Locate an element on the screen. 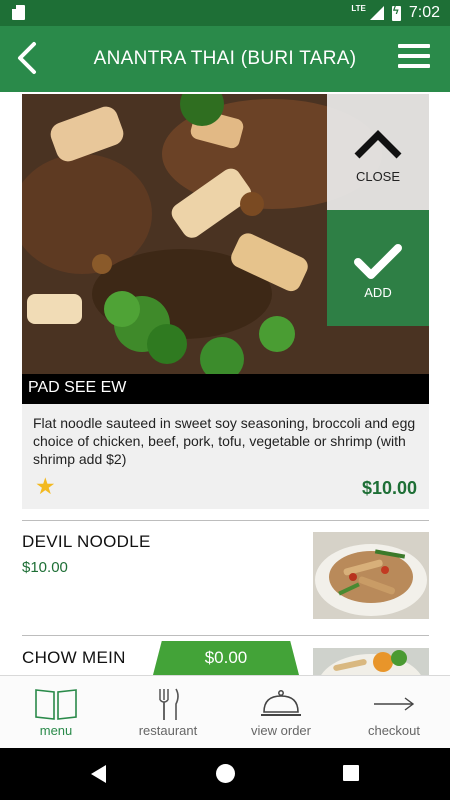  item-name: CHOW MEIN is located at coordinates (74, 657).